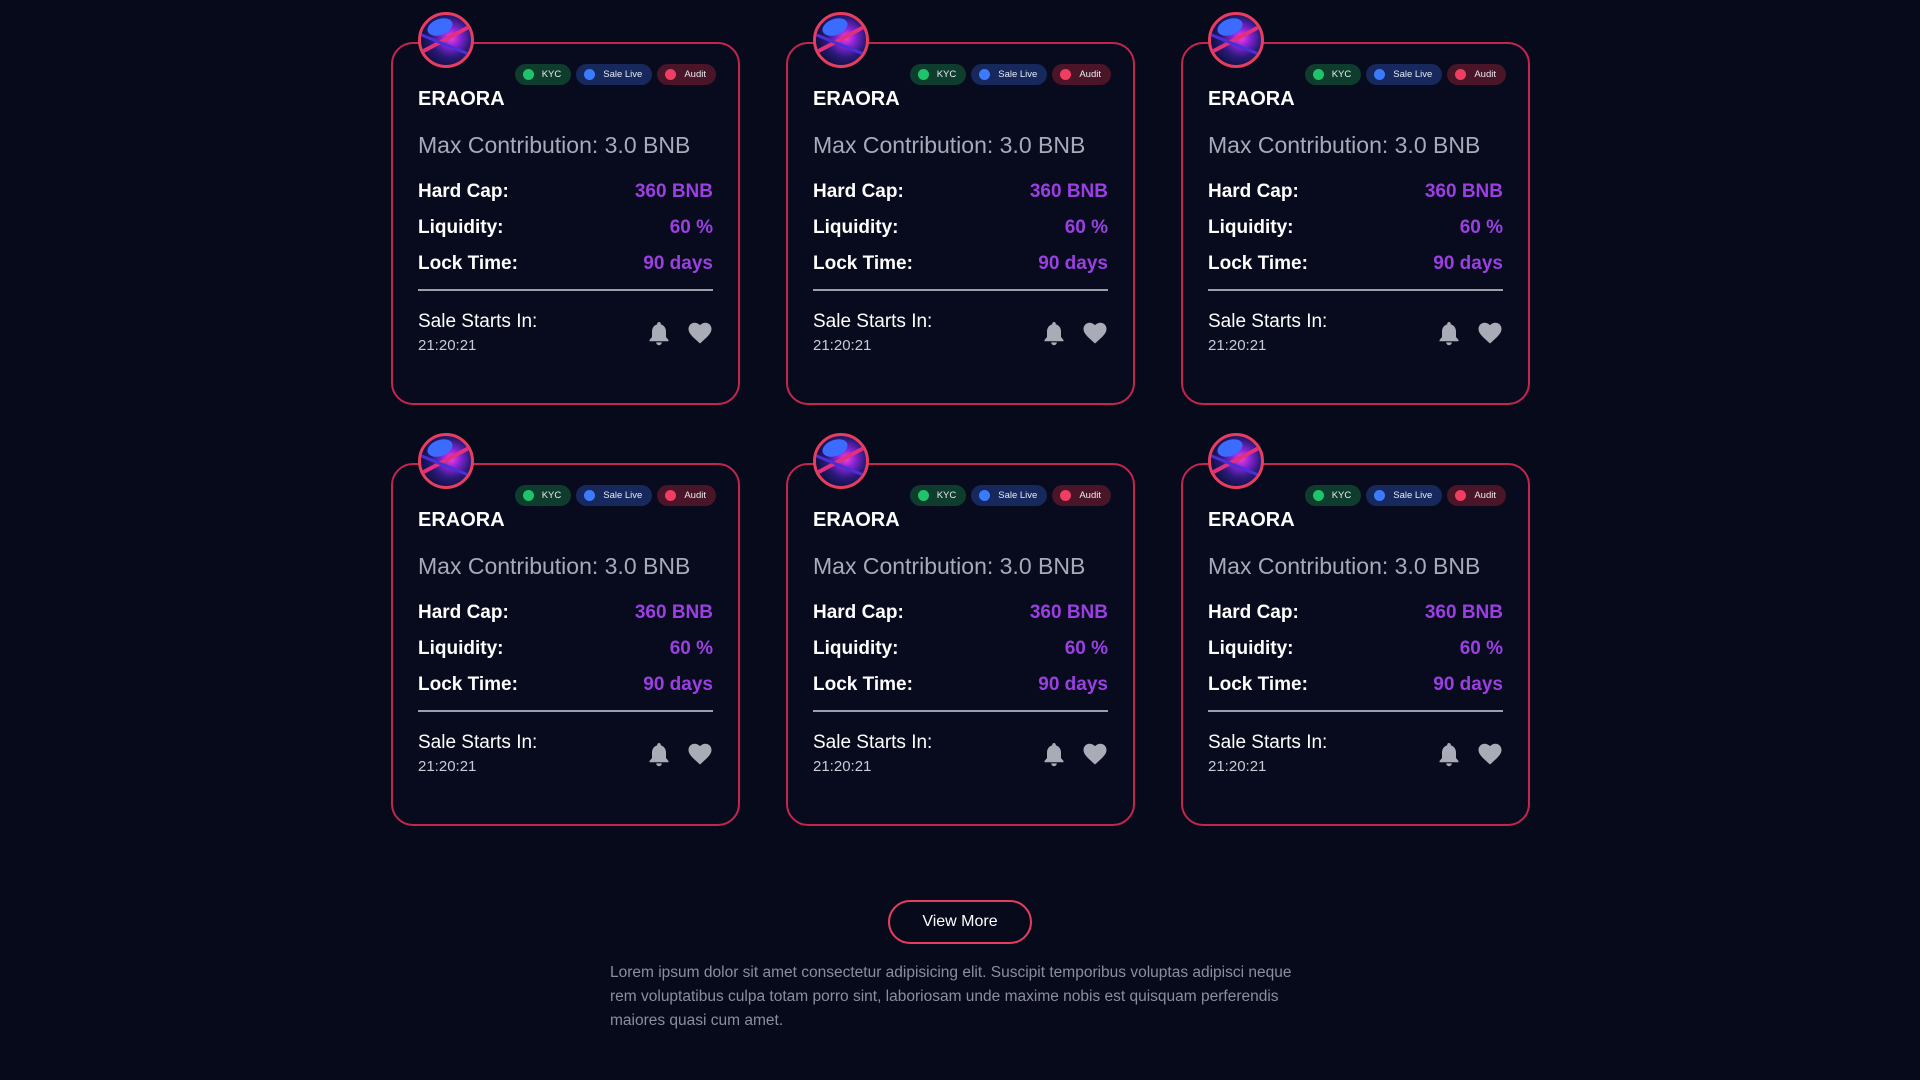 The width and height of the screenshot is (1920, 1080). I want to click on audit-badge-label: Audit, so click(1090, 495).